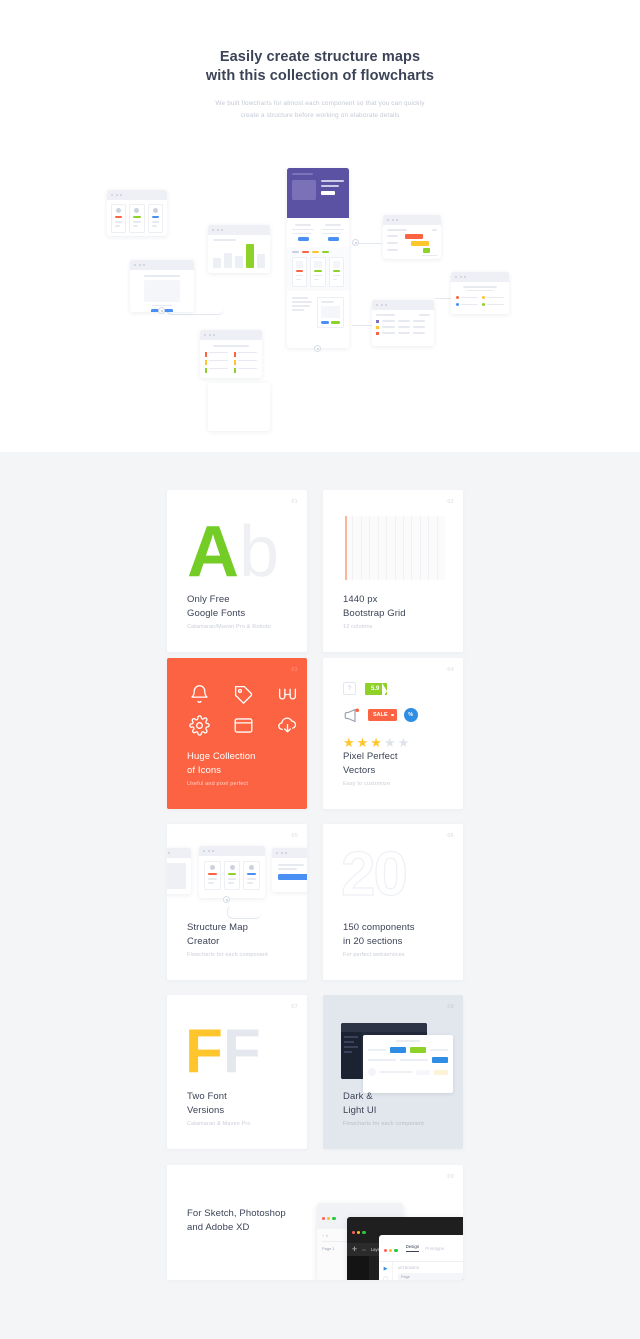 The width and height of the screenshot is (640, 1339). What do you see at coordinates (241, 1051) in the screenshot?
I see `letter-secondary: F` at bounding box center [241, 1051].